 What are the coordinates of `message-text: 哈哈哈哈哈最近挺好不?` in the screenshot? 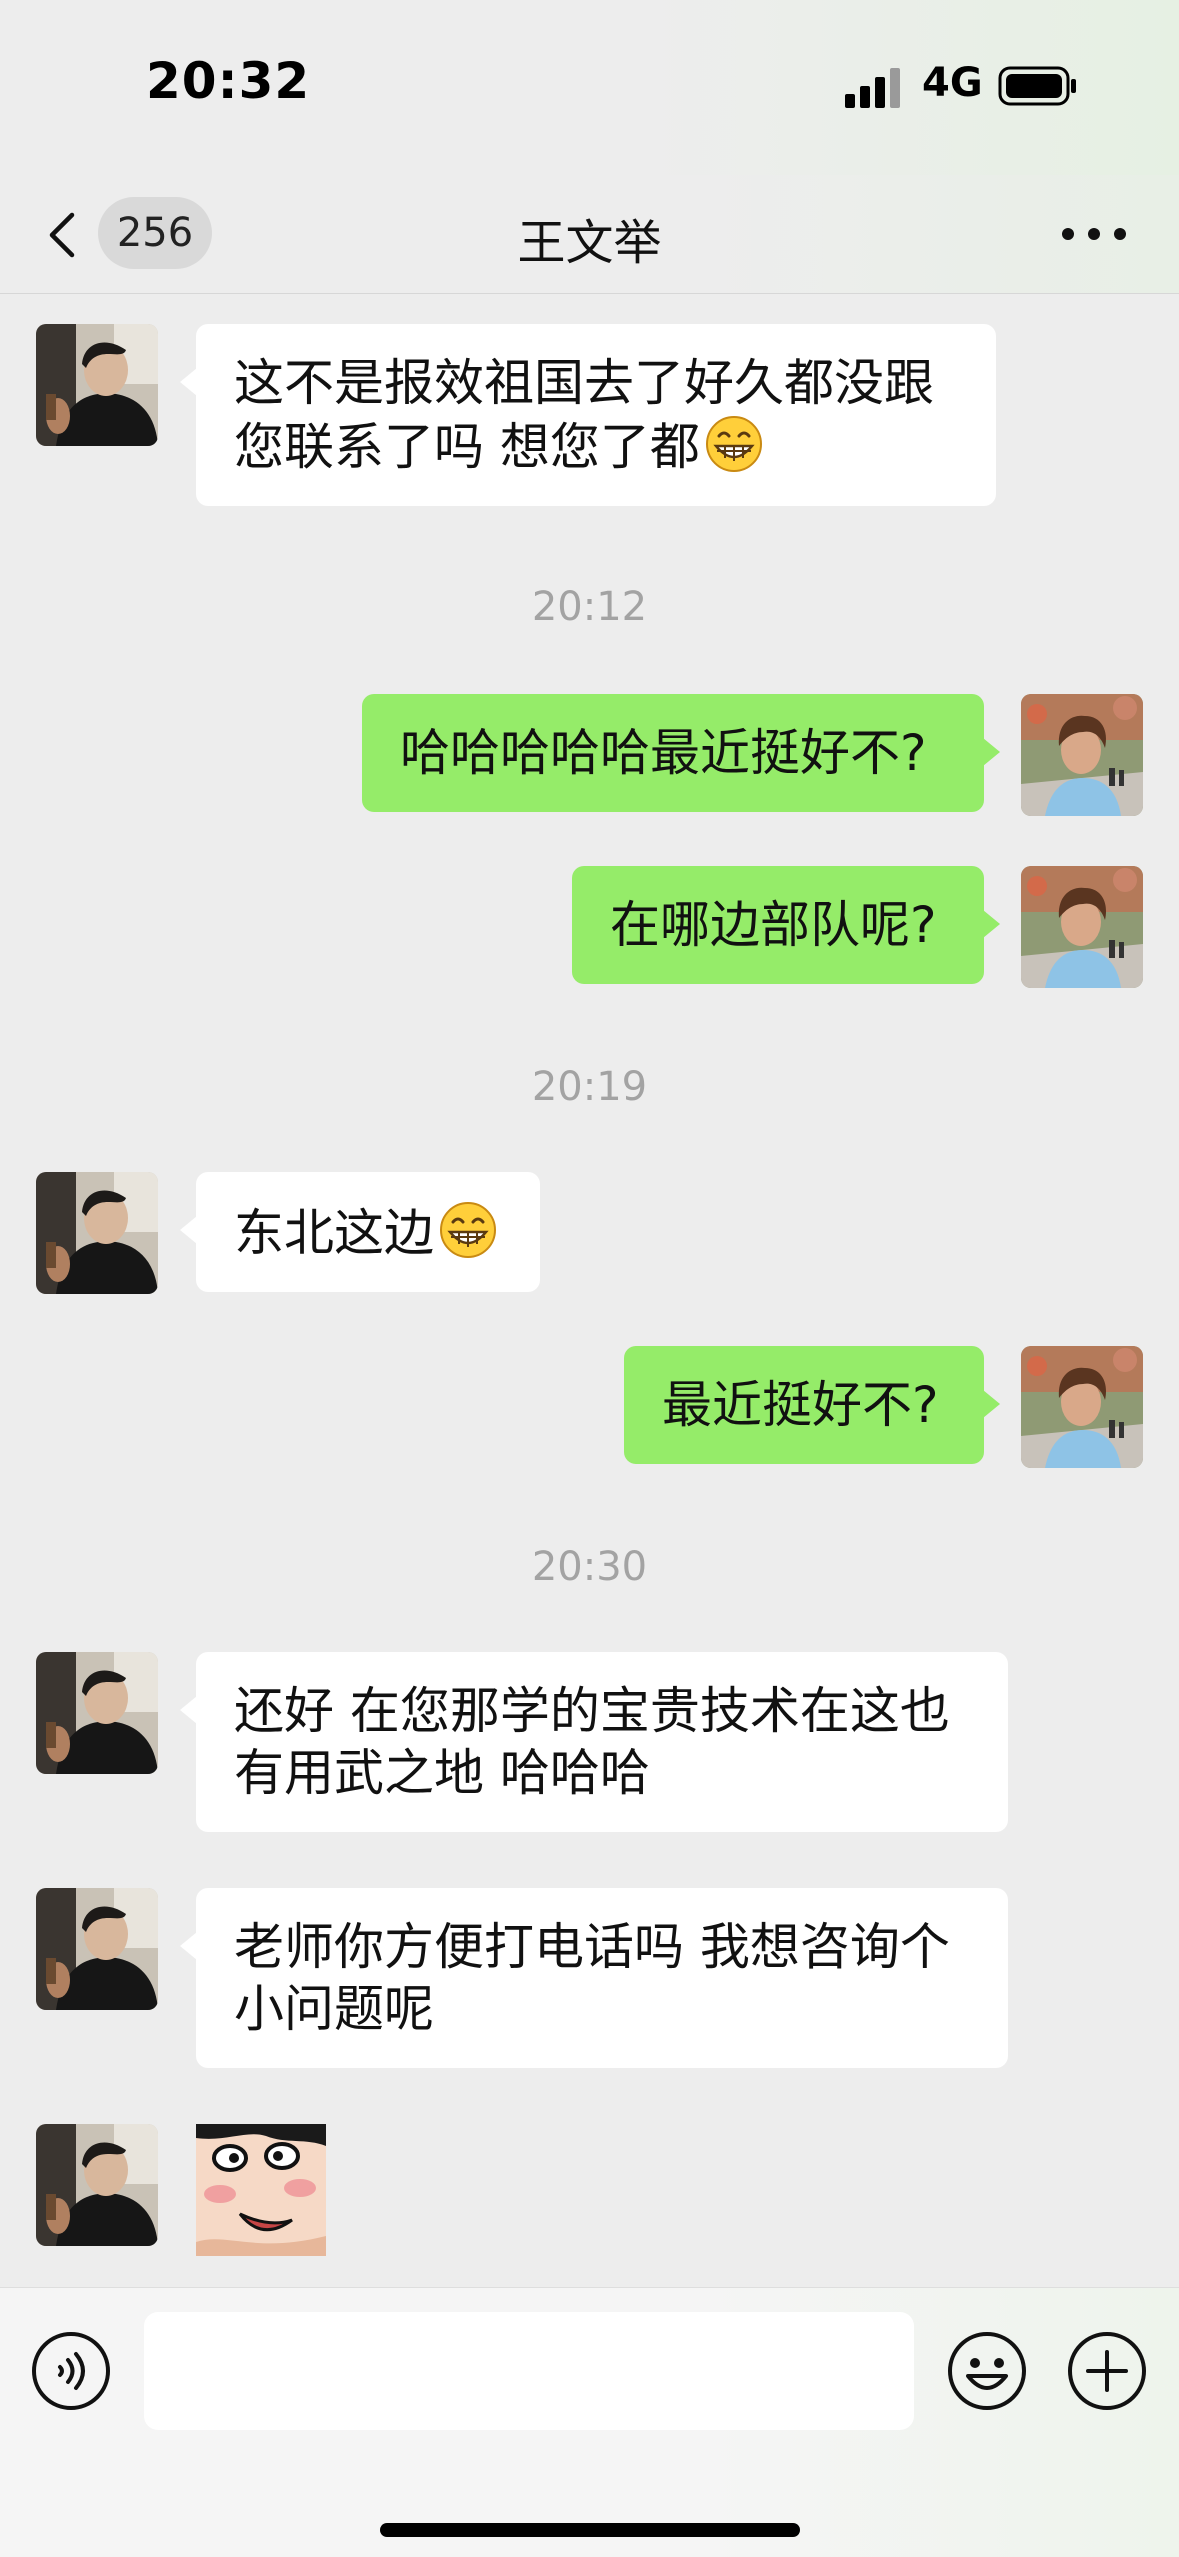 It's located at (663, 753).